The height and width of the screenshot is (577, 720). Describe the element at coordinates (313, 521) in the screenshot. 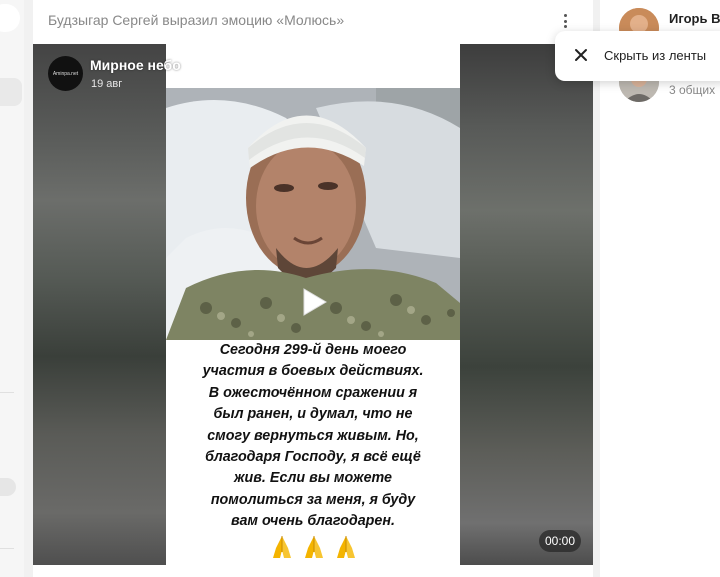

I see `caption-line: вам очень благодарен.` at that location.